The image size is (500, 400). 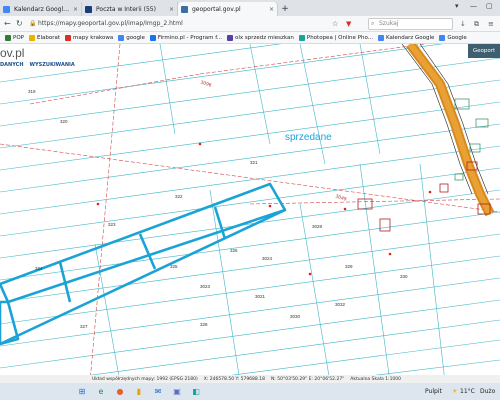 I want to click on tab-geoportal: geoportal.gov.pl ×, so click(x=228, y=9).